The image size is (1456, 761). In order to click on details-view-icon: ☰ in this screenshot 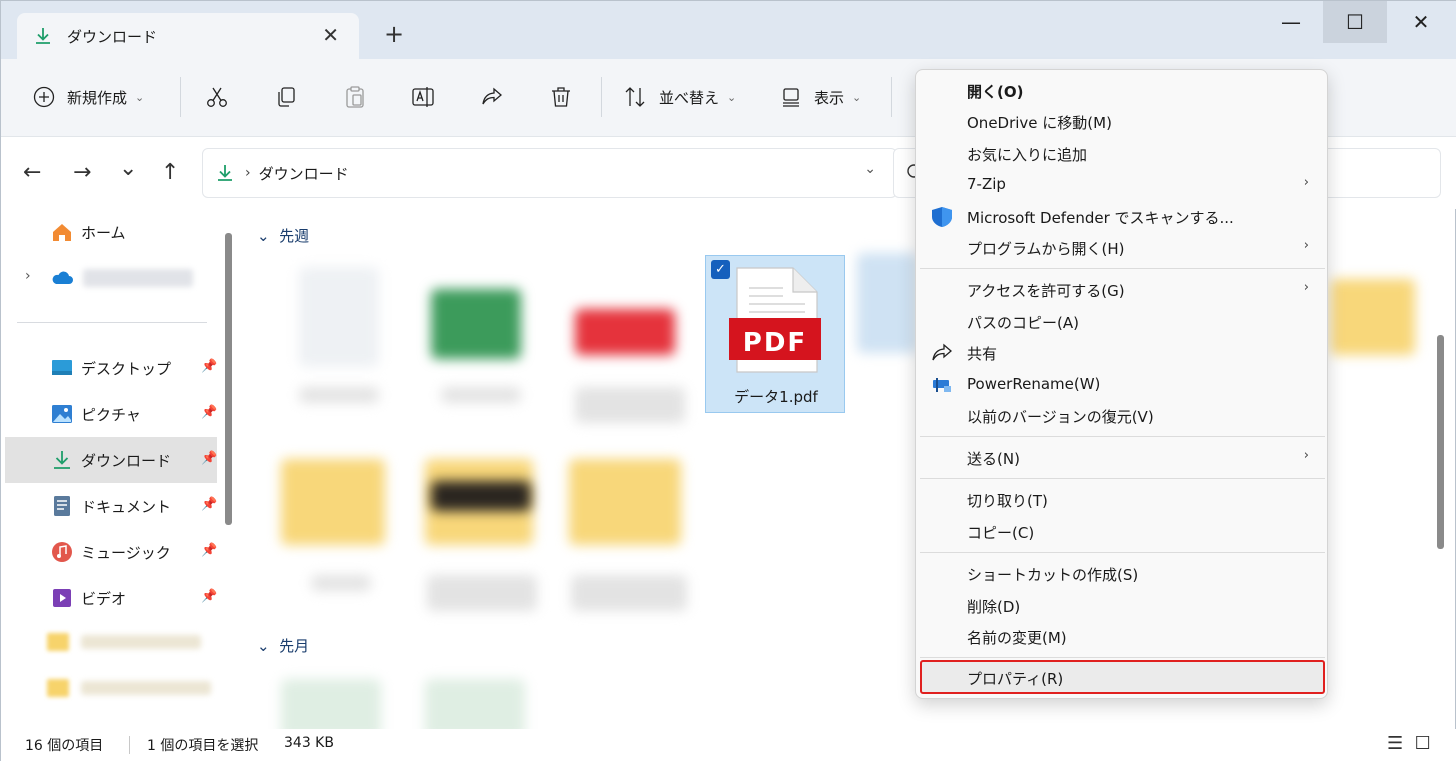, I will do `click(1395, 743)`.